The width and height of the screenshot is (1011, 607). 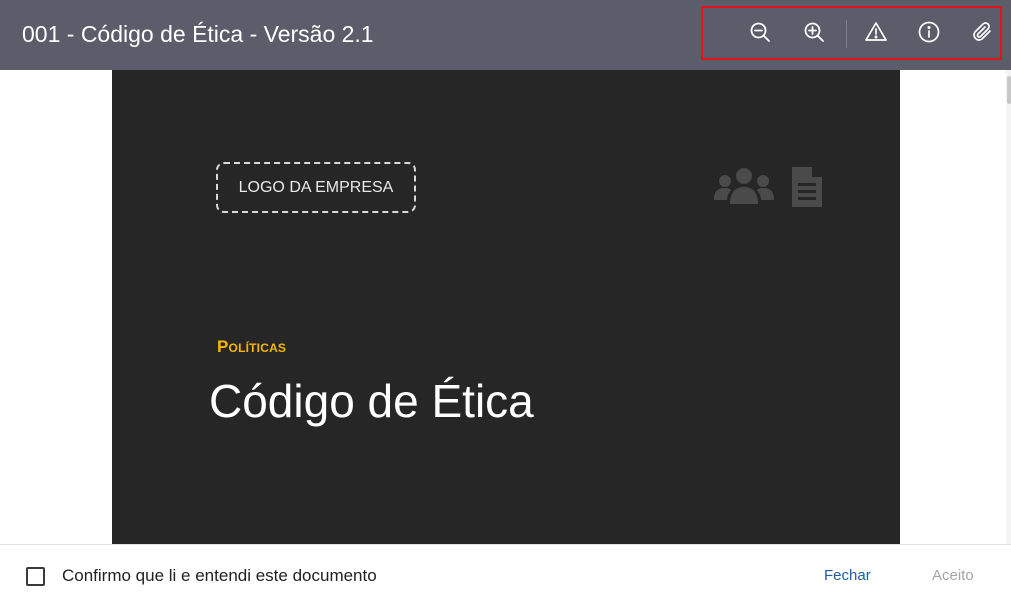 I want to click on attachments-button, so click(x=982, y=34).